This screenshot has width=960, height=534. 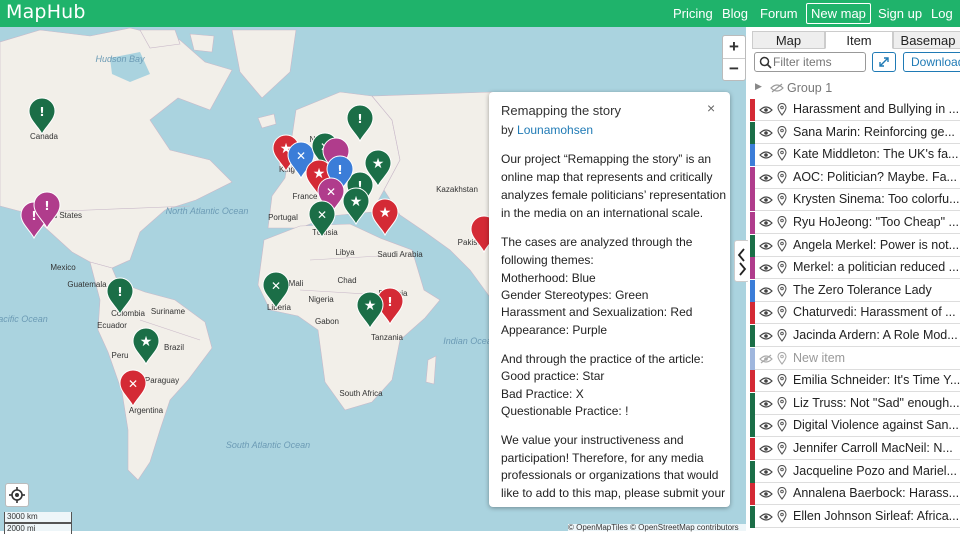 I want to click on nav-forum-link: Forum, so click(x=779, y=13).